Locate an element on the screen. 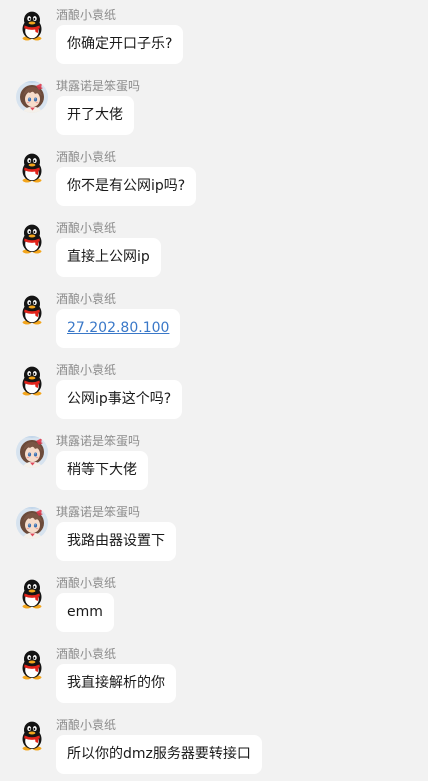 This screenshot has height=781, width=428. message-bubble: 直接上公网ip is located at coordinates (108, 257).